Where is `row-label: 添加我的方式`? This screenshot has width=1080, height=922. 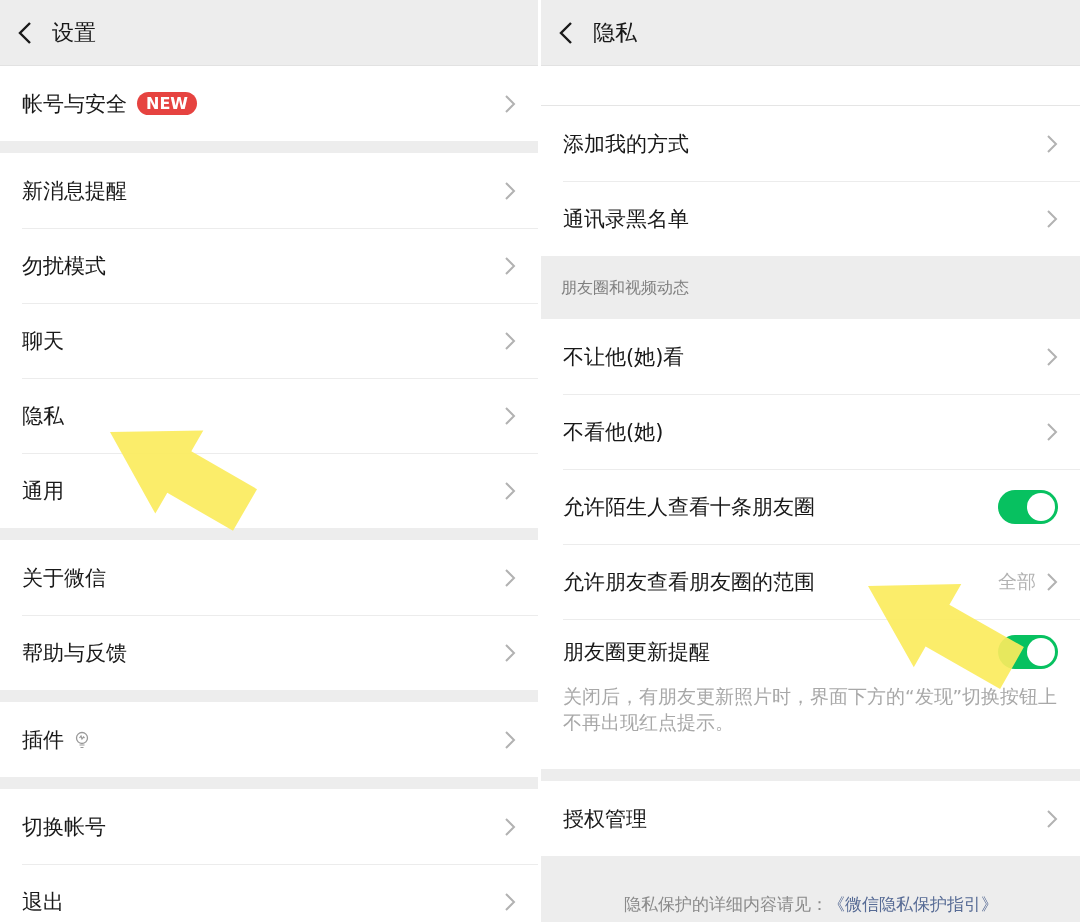 row-label: 添加我的方式 is located at coordinates (626, 144).